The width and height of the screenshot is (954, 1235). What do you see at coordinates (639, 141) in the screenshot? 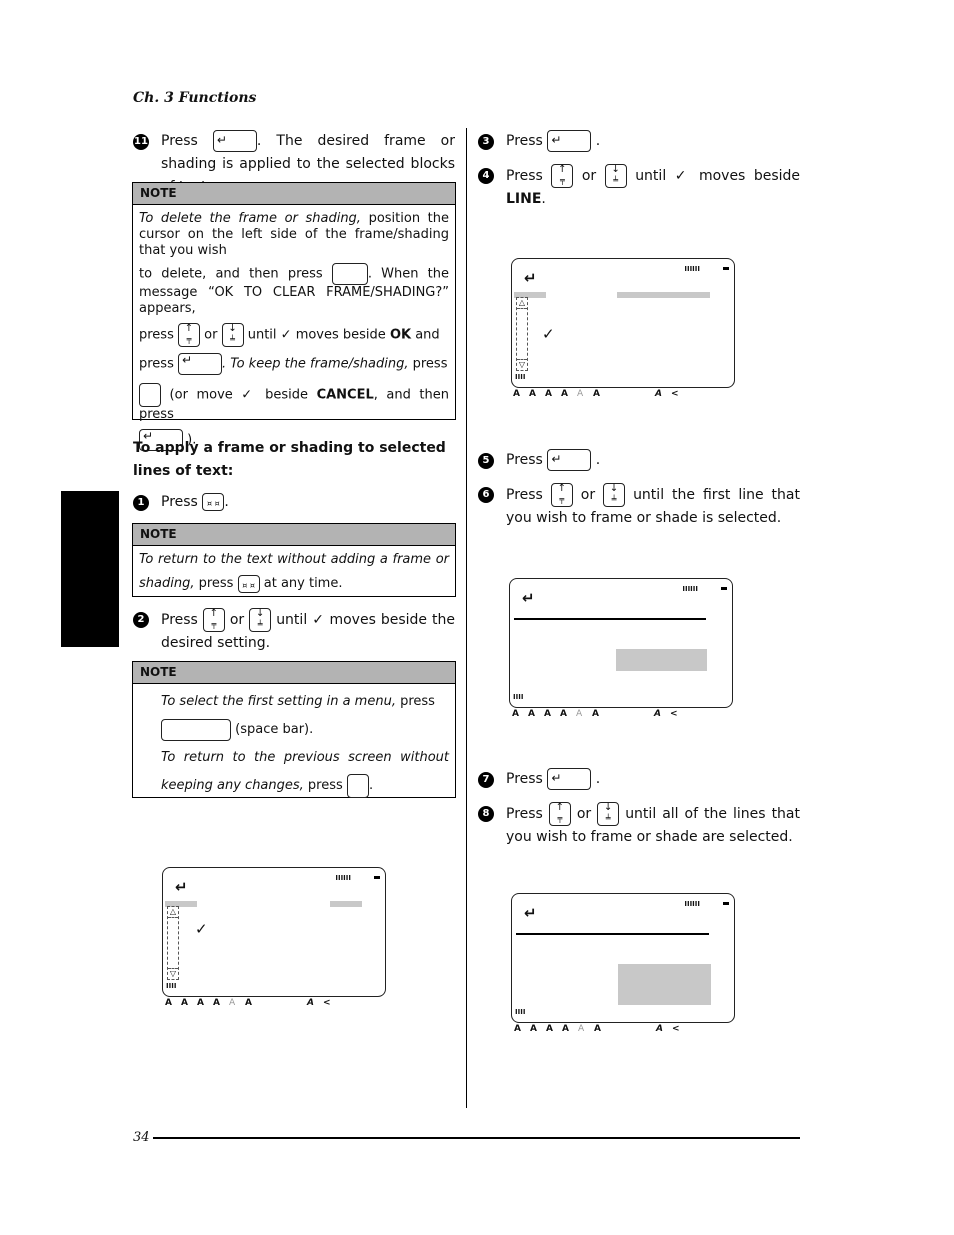
I see `step-3: 3 Press ↵ .` at bounding box center [639, 141].